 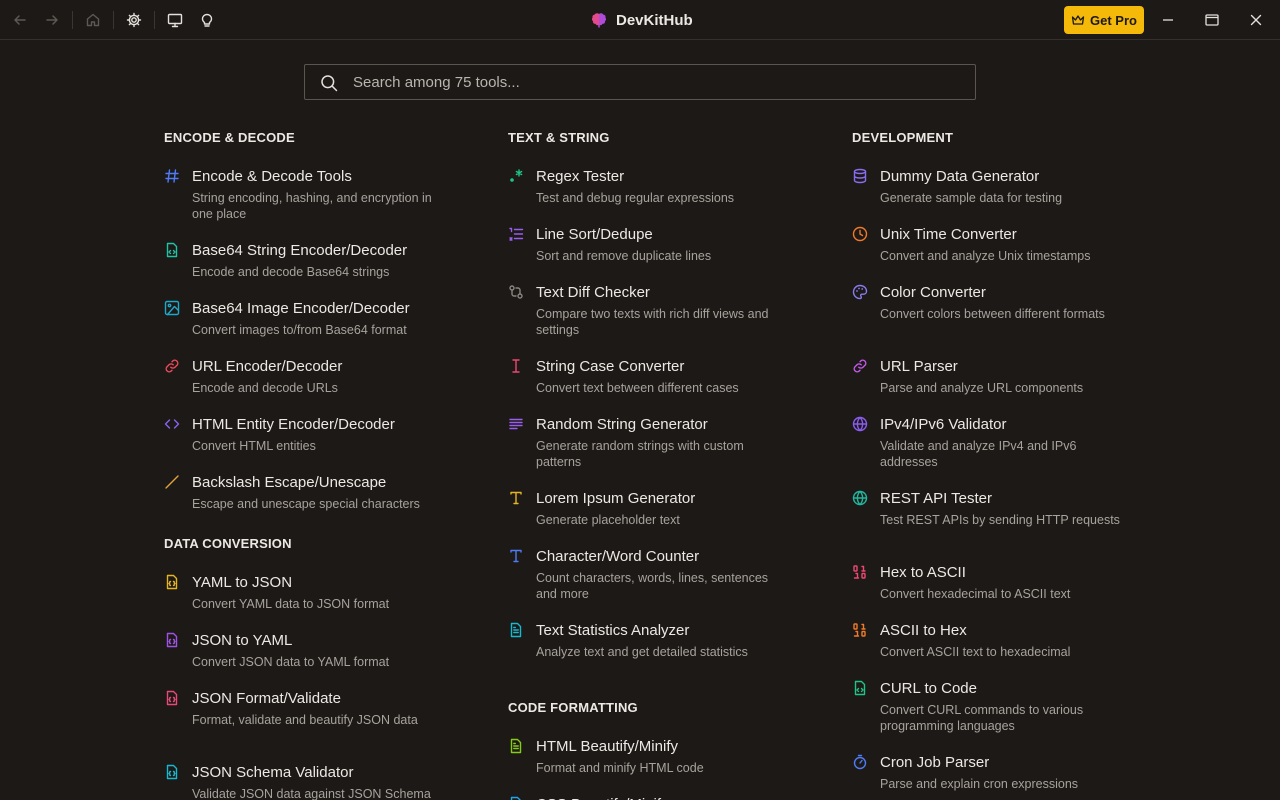 I want to click on home-button, so click(x=93, y=20).